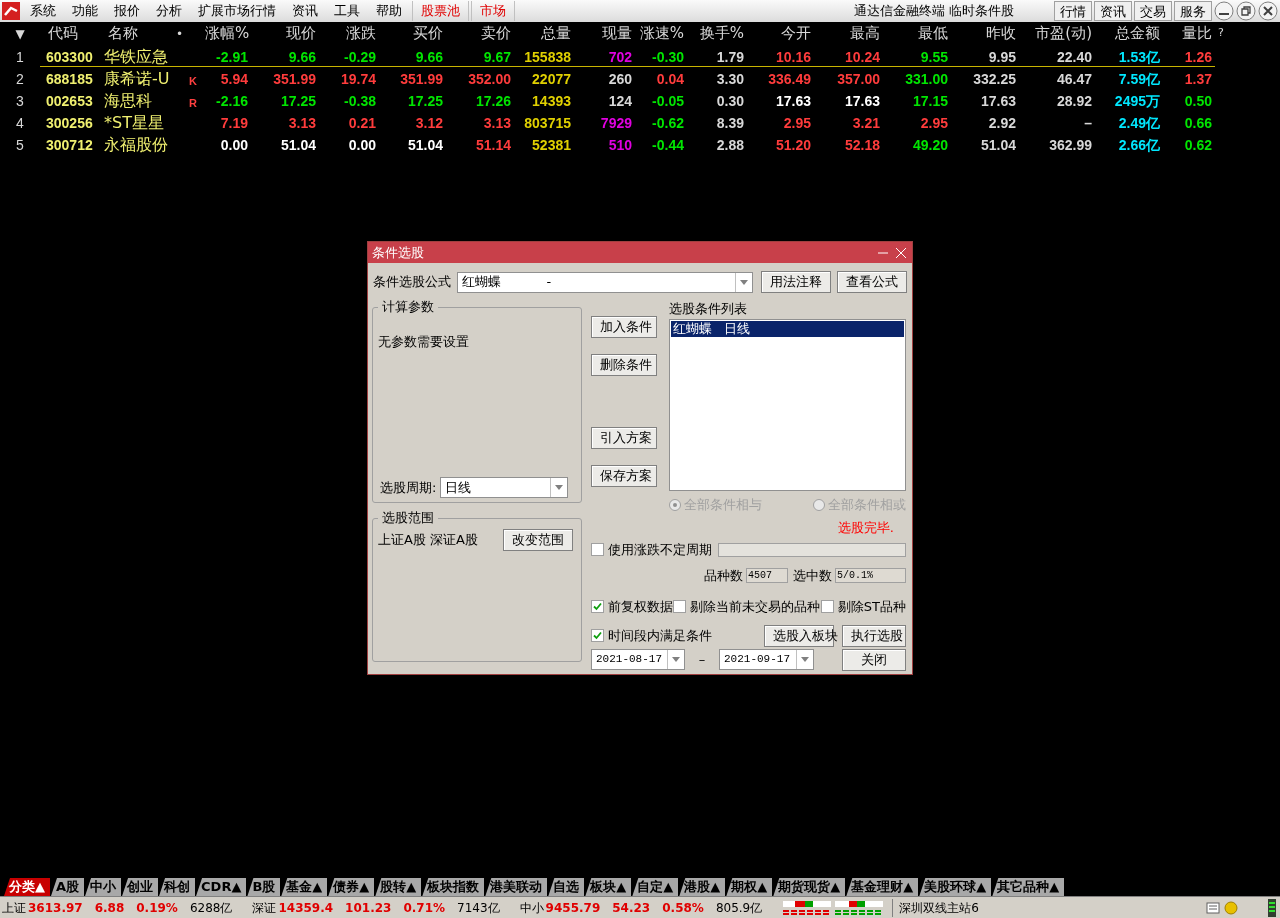  I want to click on menu-item: 股票池, so click(440, 11).